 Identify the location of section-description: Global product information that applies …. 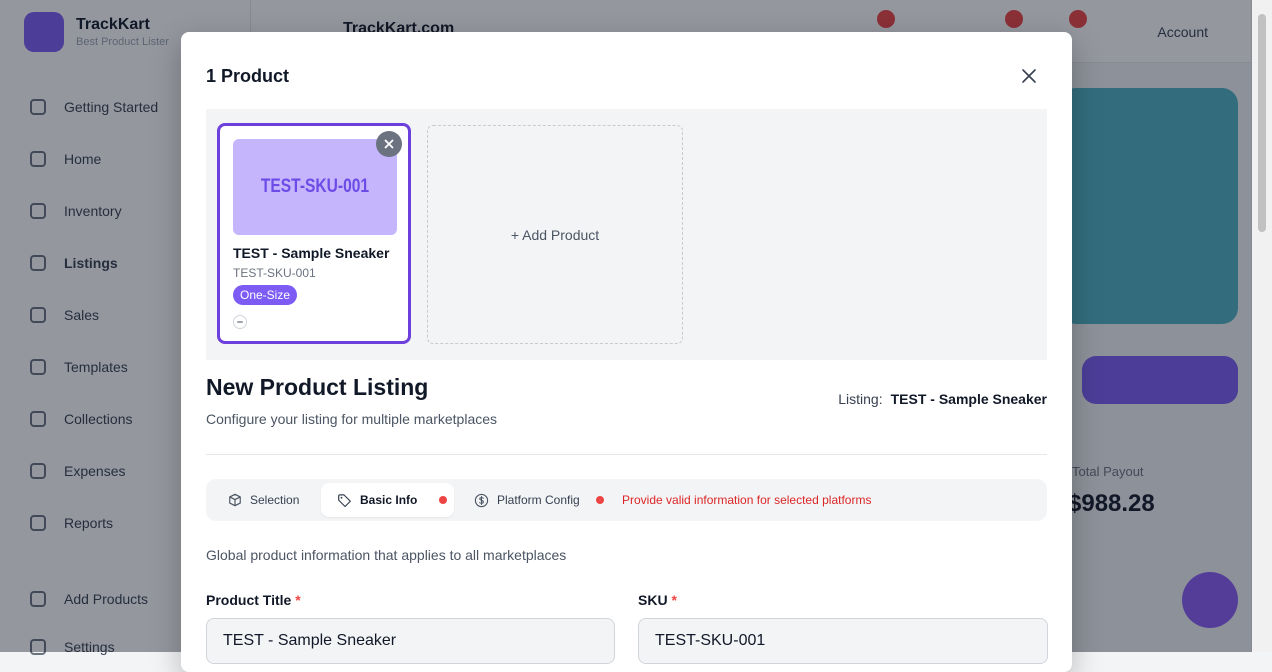
(386, 555).